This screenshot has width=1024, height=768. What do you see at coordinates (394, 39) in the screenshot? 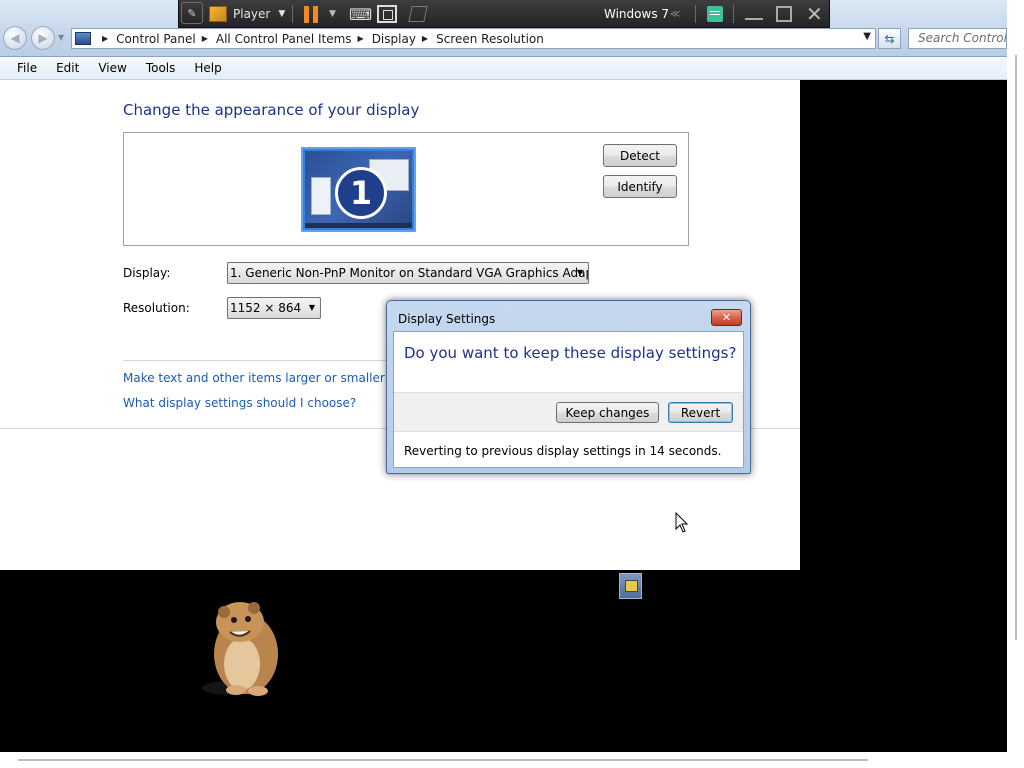
I see `breadcrumb-display: Display` at bounding box center [394, 39].